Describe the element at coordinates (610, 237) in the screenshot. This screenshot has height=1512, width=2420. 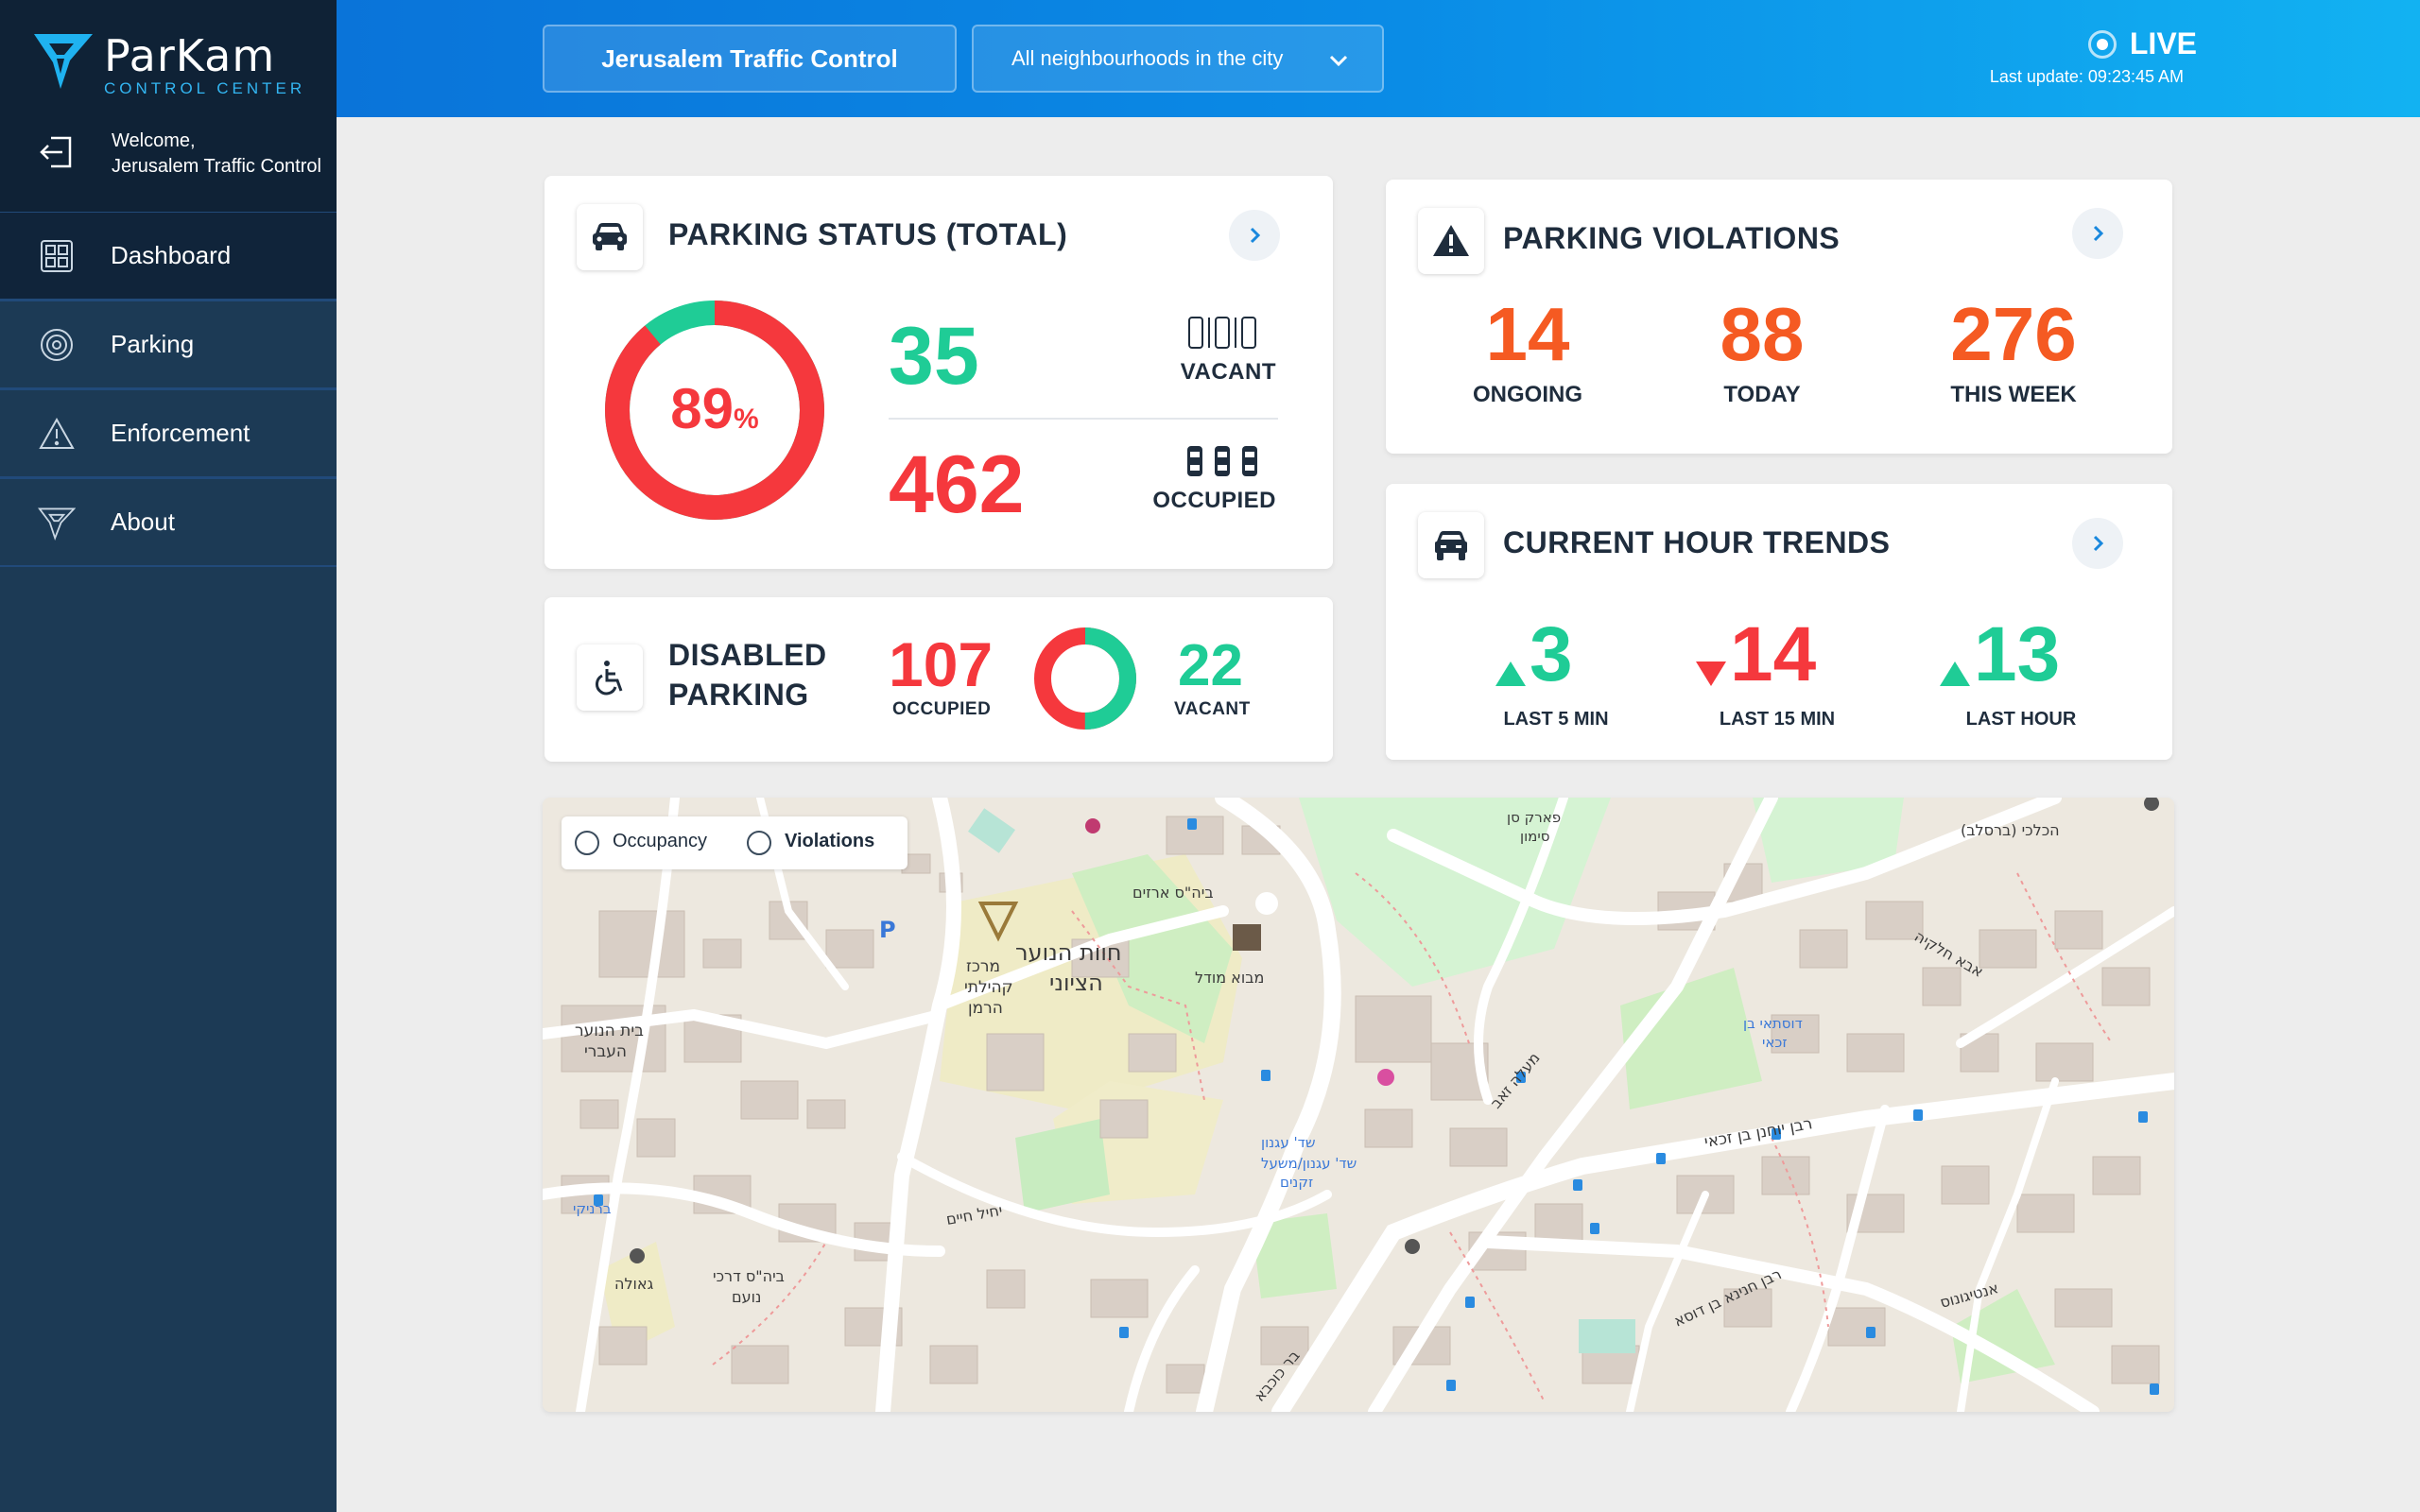
I see `car-icon` at that location.